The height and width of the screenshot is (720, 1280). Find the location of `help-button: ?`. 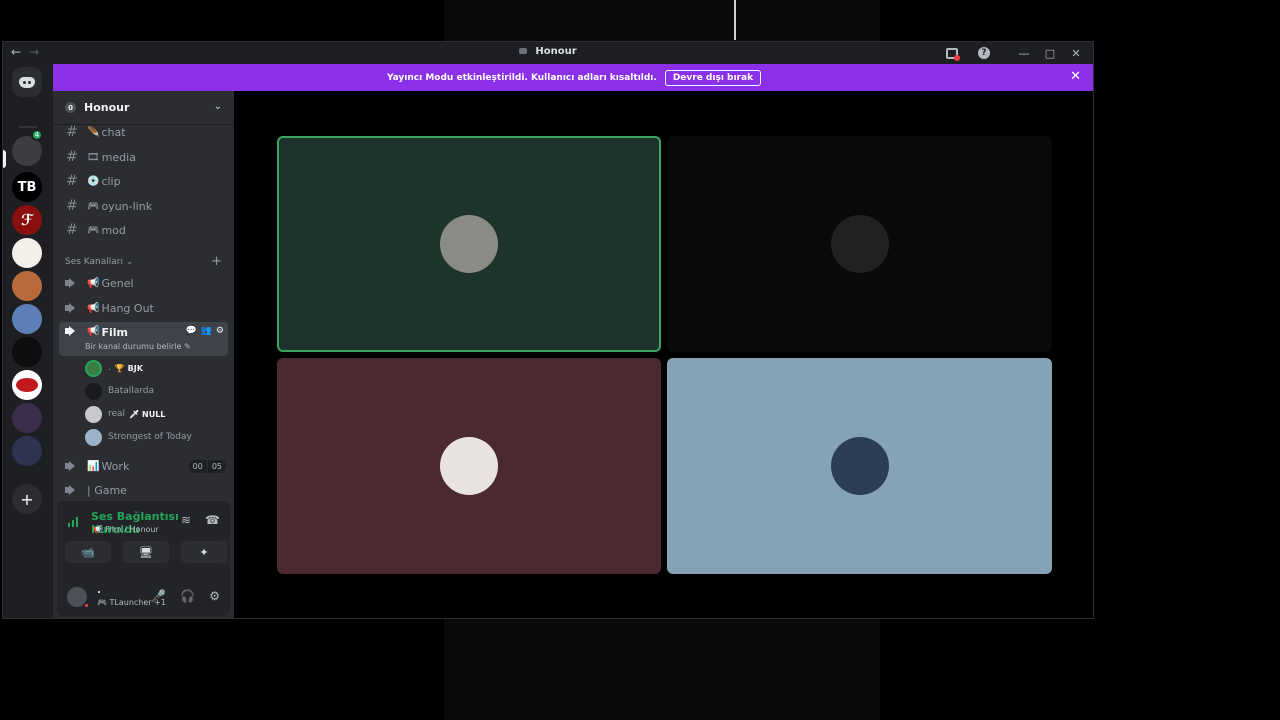

help-button: ? is located at coordinates (984, 53).